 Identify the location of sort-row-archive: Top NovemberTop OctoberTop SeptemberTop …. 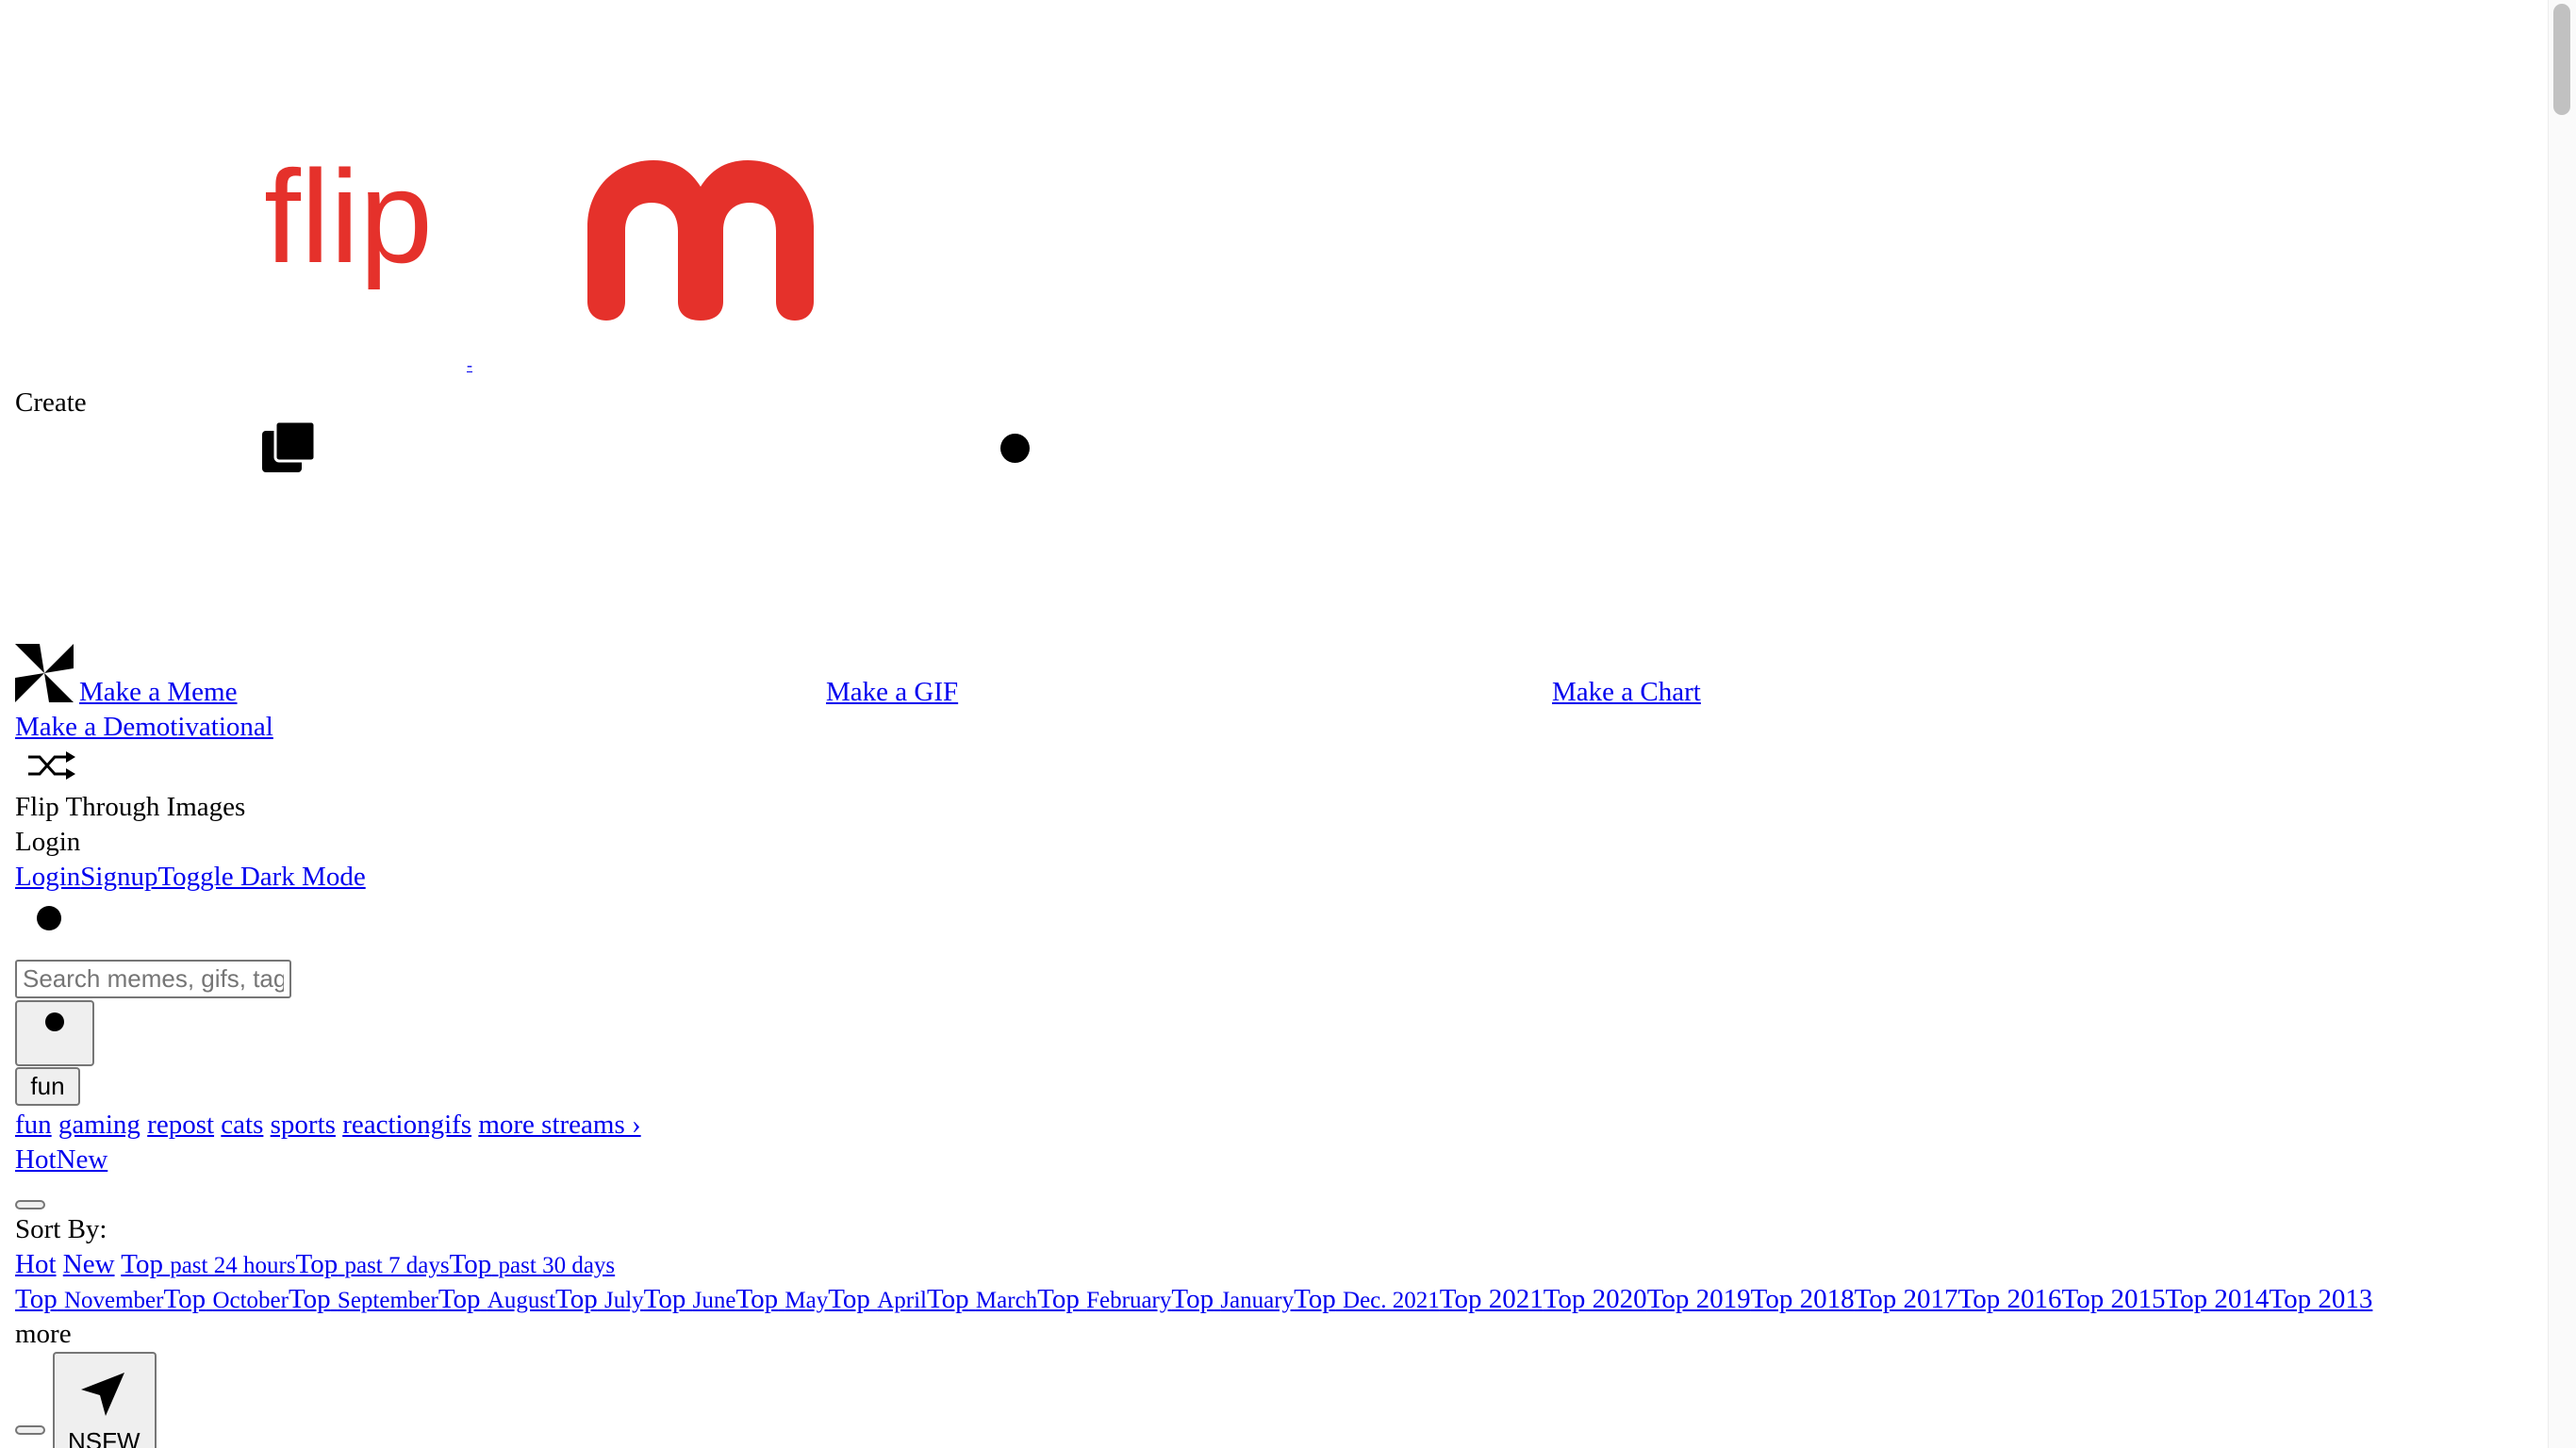
(1193, 1300).